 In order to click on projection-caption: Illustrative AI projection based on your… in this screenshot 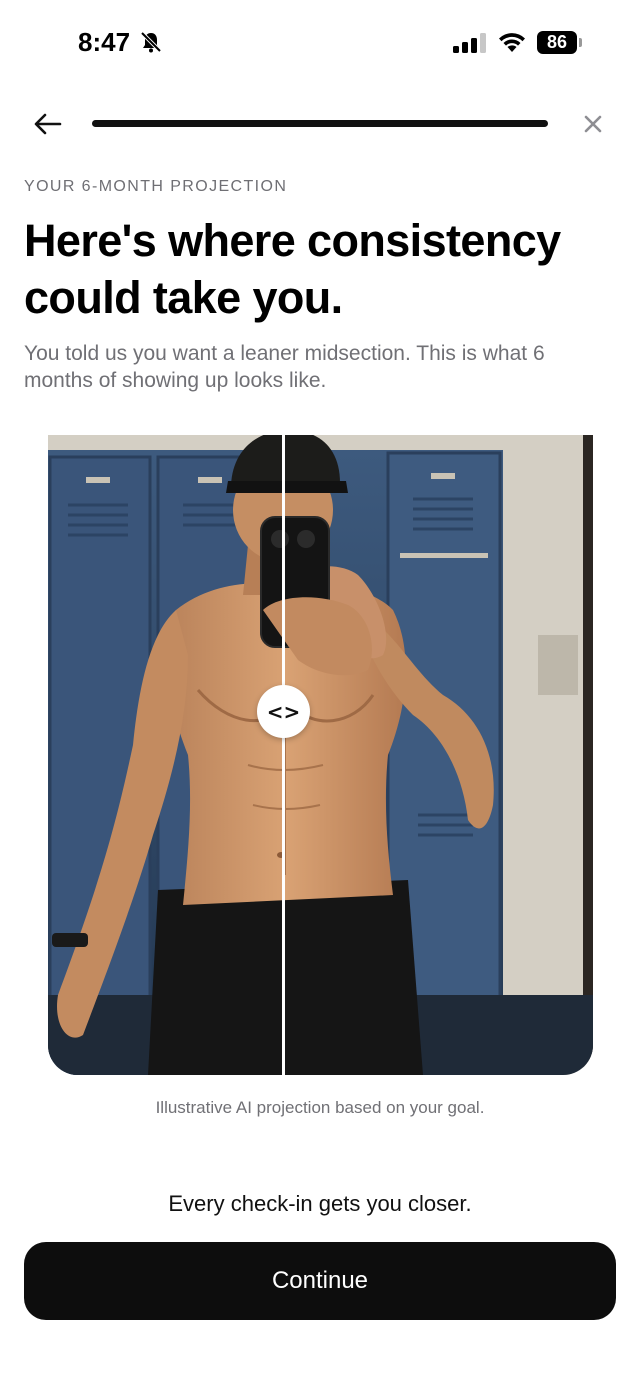, I will do `click(320, 1107)`.